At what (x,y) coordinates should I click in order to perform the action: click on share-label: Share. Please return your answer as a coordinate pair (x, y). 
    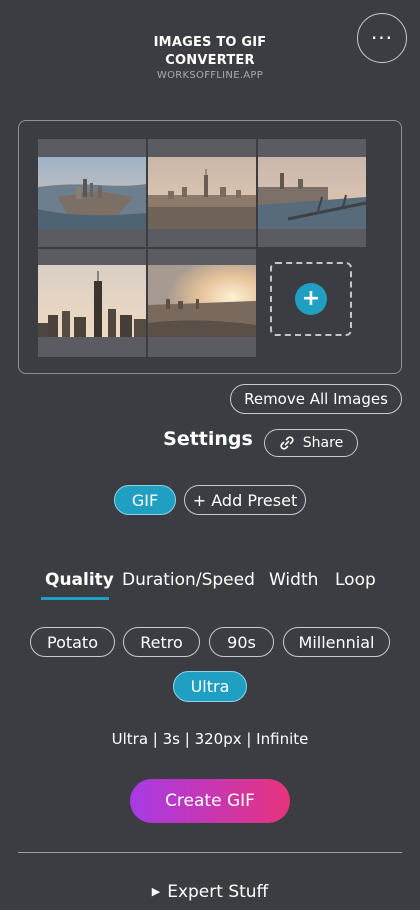
    Looking at the image, I should click on (323, 443).